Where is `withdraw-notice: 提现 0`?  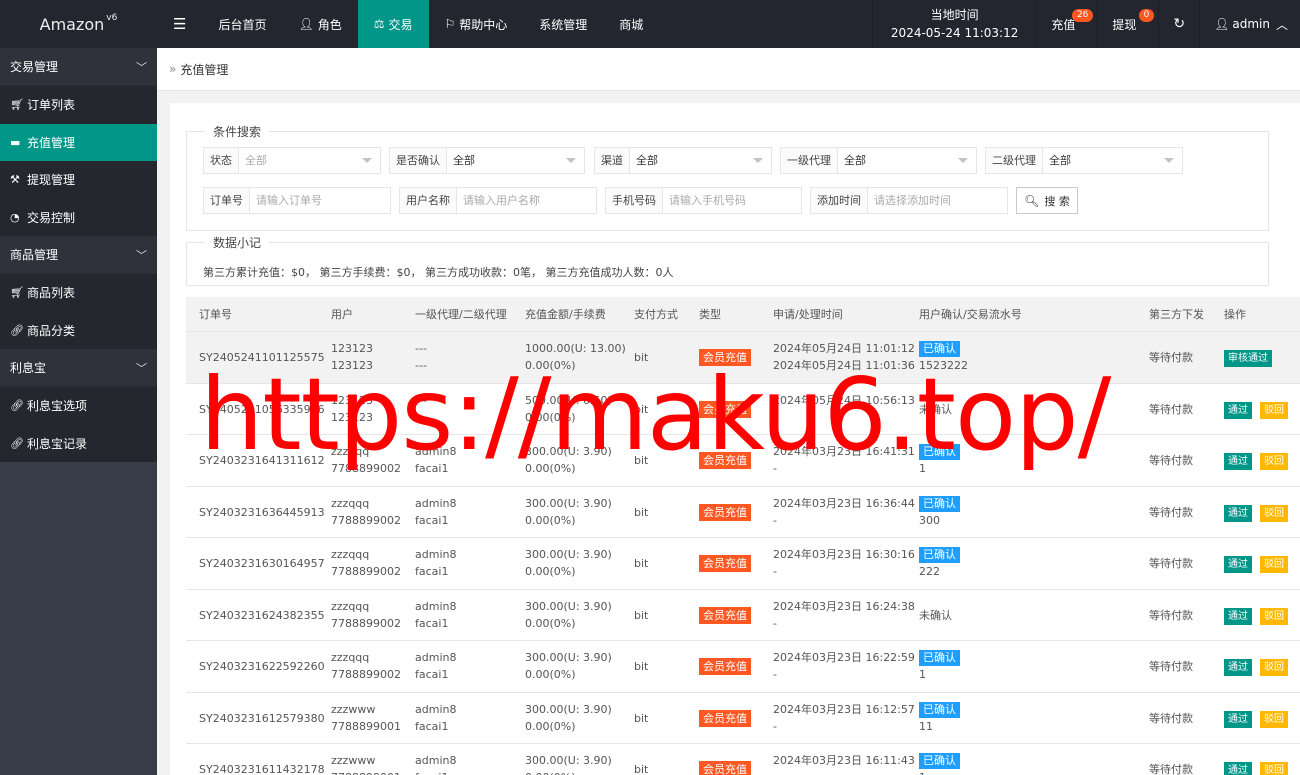 withdraw-notice: 提现 0 is located at coordinates (1127, 24).